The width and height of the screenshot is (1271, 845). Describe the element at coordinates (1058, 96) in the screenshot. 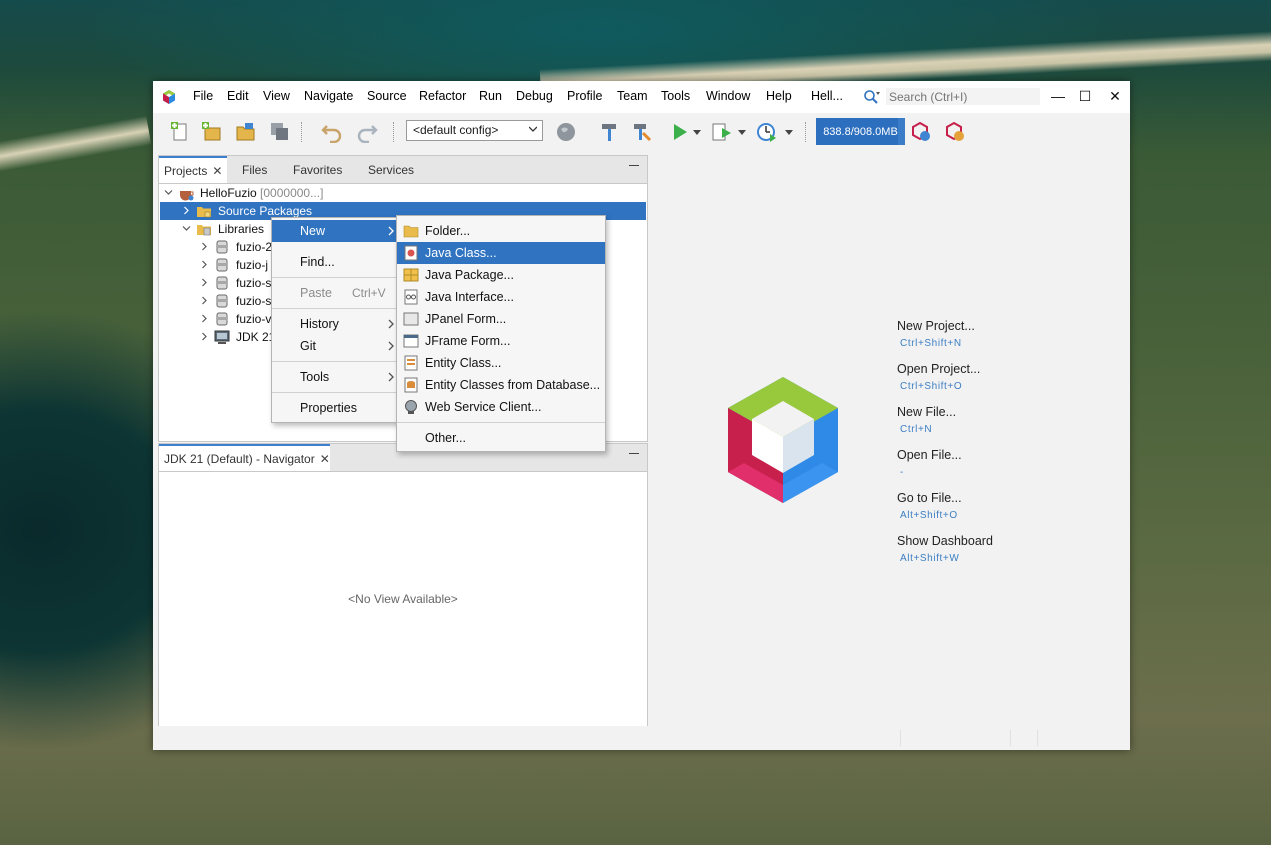

I see `minimize-button: —` at that location.